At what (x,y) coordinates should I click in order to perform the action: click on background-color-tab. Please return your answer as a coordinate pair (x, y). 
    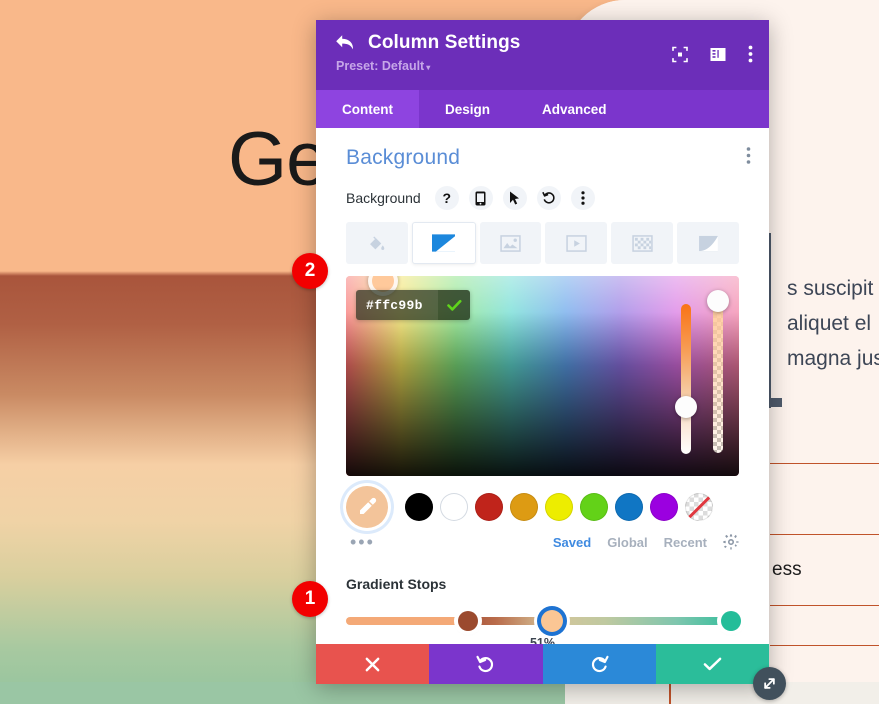
    Looking at the image, I should click on (377, 243).